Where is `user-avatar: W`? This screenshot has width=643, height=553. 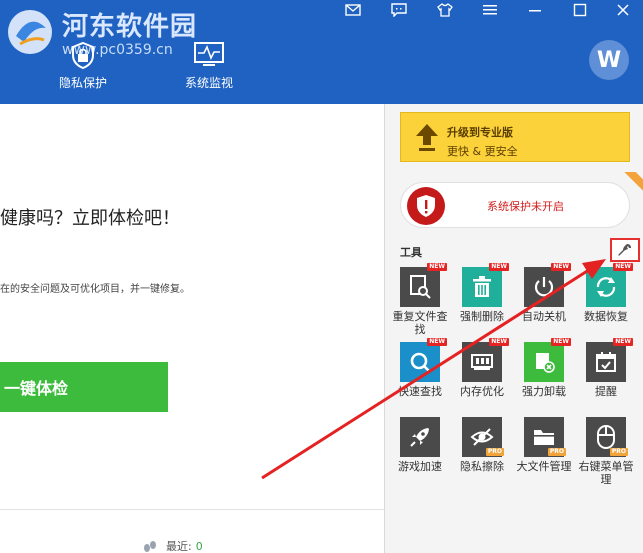 user-avatar: W is located at coordinates (609, 60).